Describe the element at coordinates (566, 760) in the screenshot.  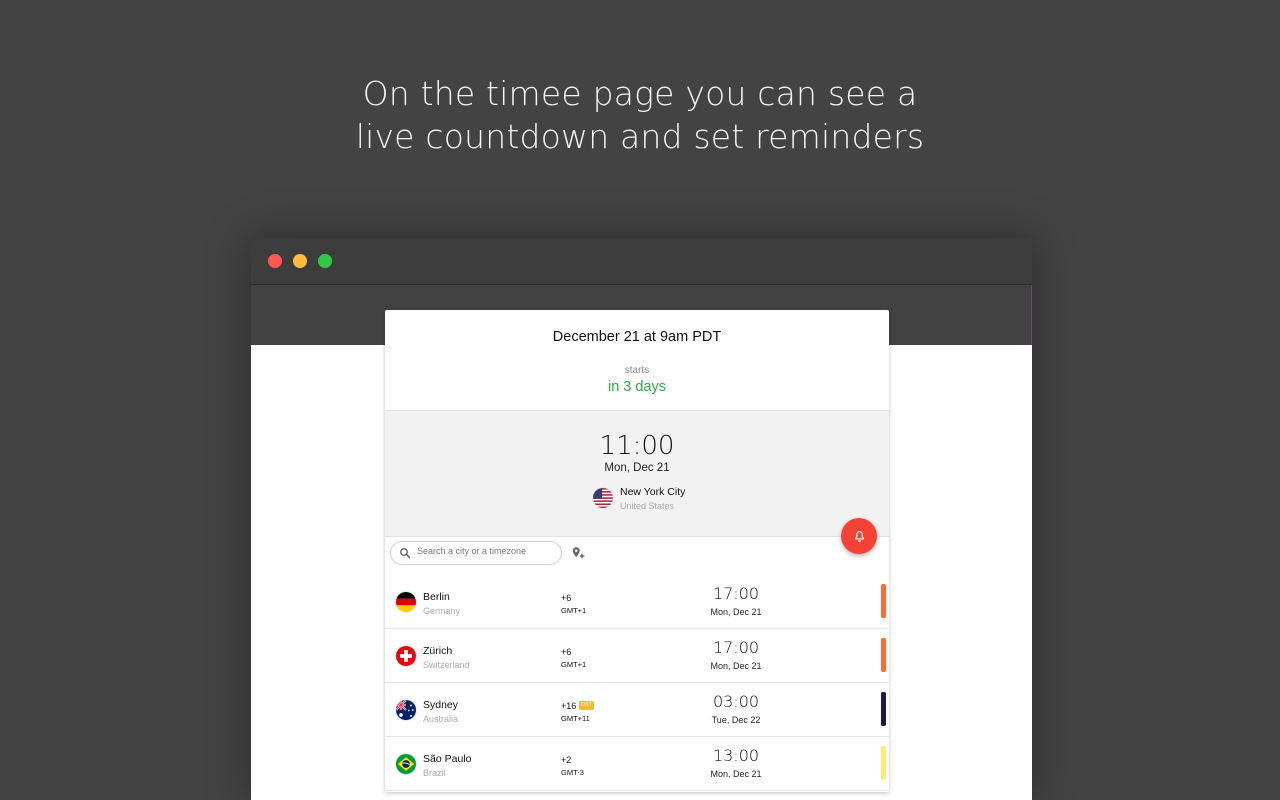
I see `hour-offset: +2` at that location.